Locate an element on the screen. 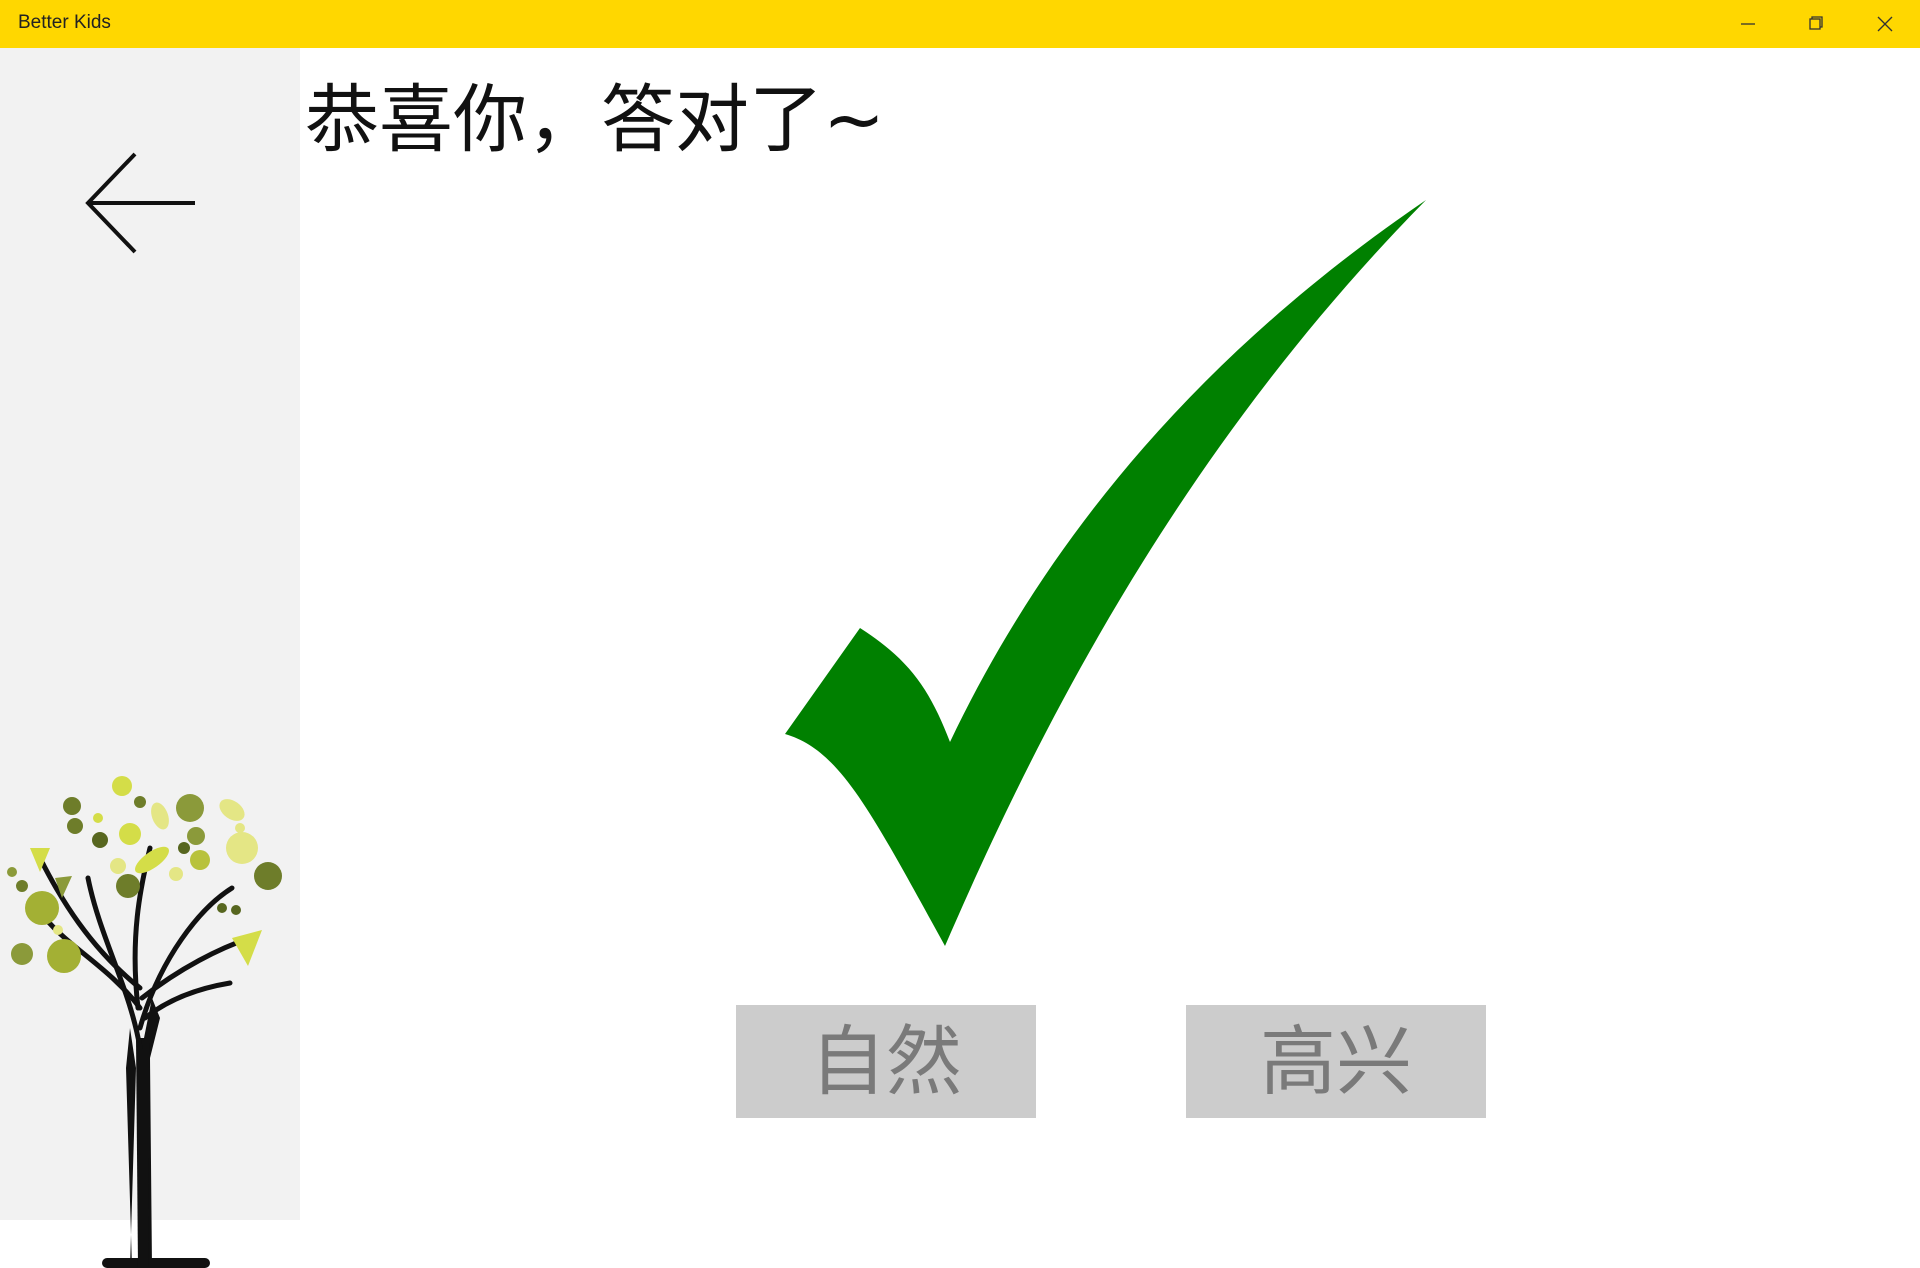 The image size is (1920, 1268). minimize-button is located at coordinates (1748, 24).